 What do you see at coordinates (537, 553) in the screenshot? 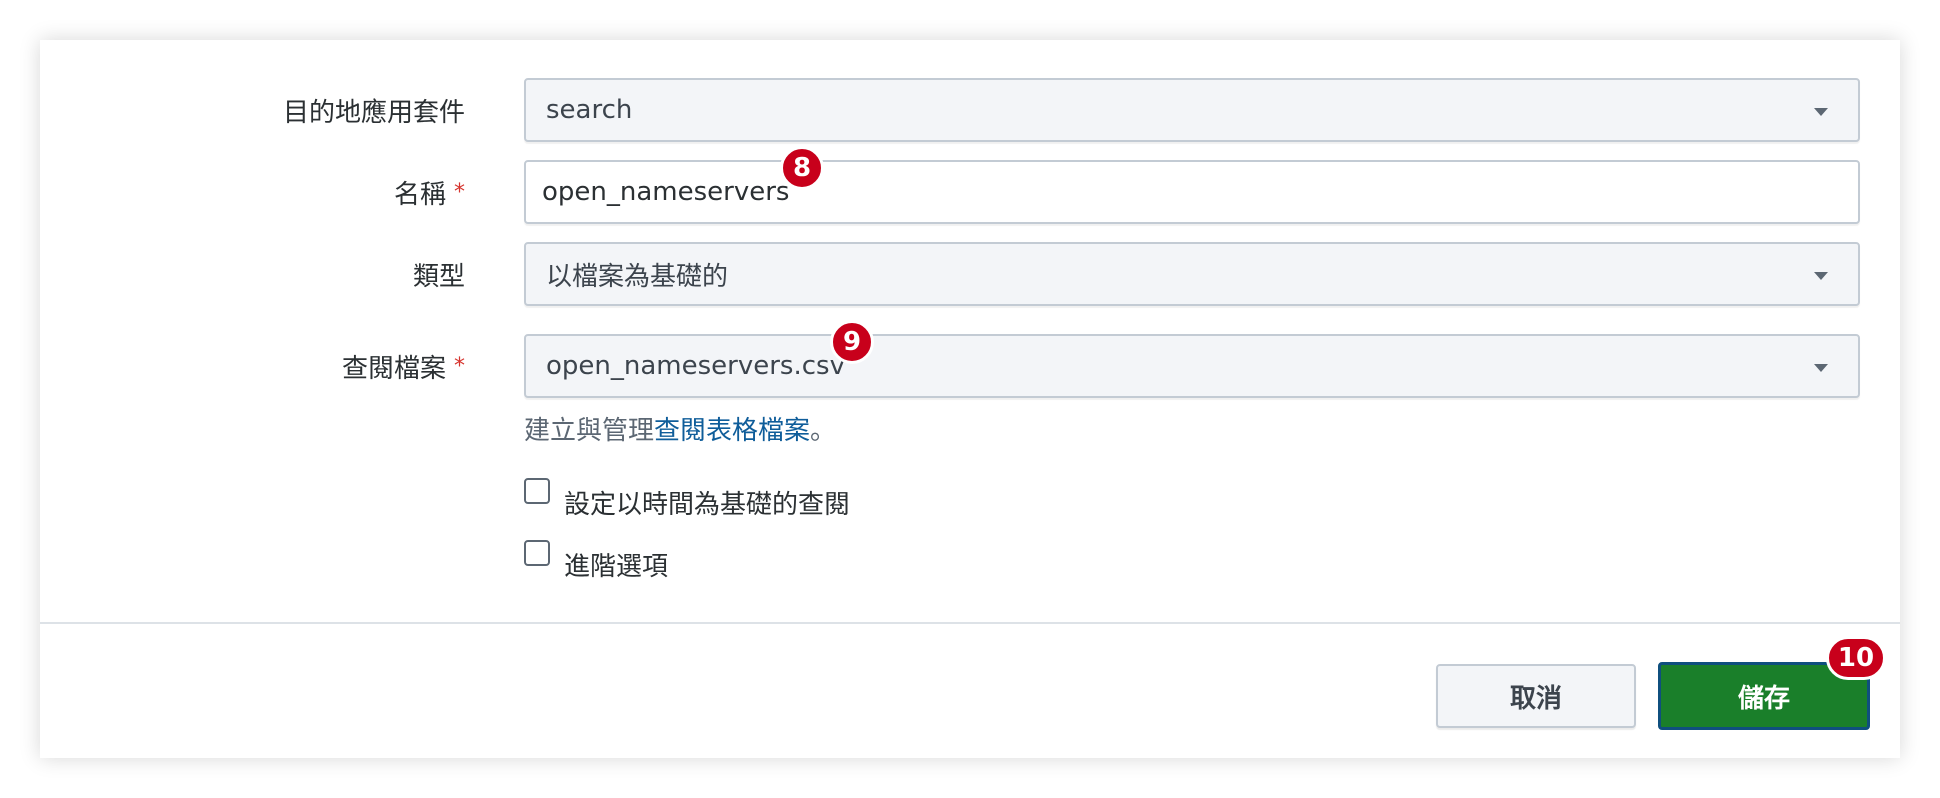
I see `advanced-options-checkbox` at bounding box center [537, 553].